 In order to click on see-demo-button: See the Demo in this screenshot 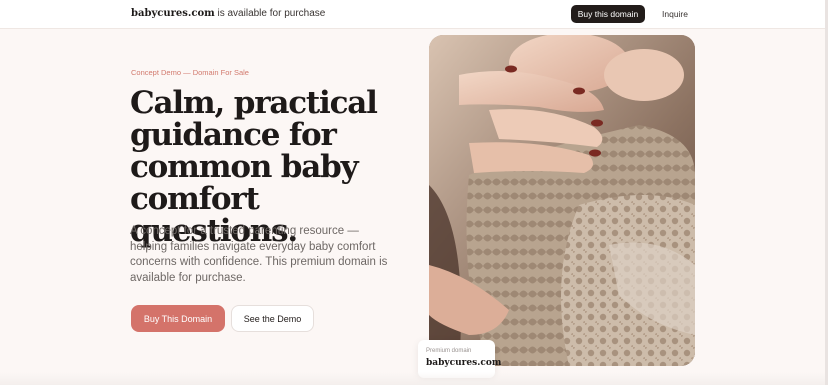, I will do `click(272, 318)`.